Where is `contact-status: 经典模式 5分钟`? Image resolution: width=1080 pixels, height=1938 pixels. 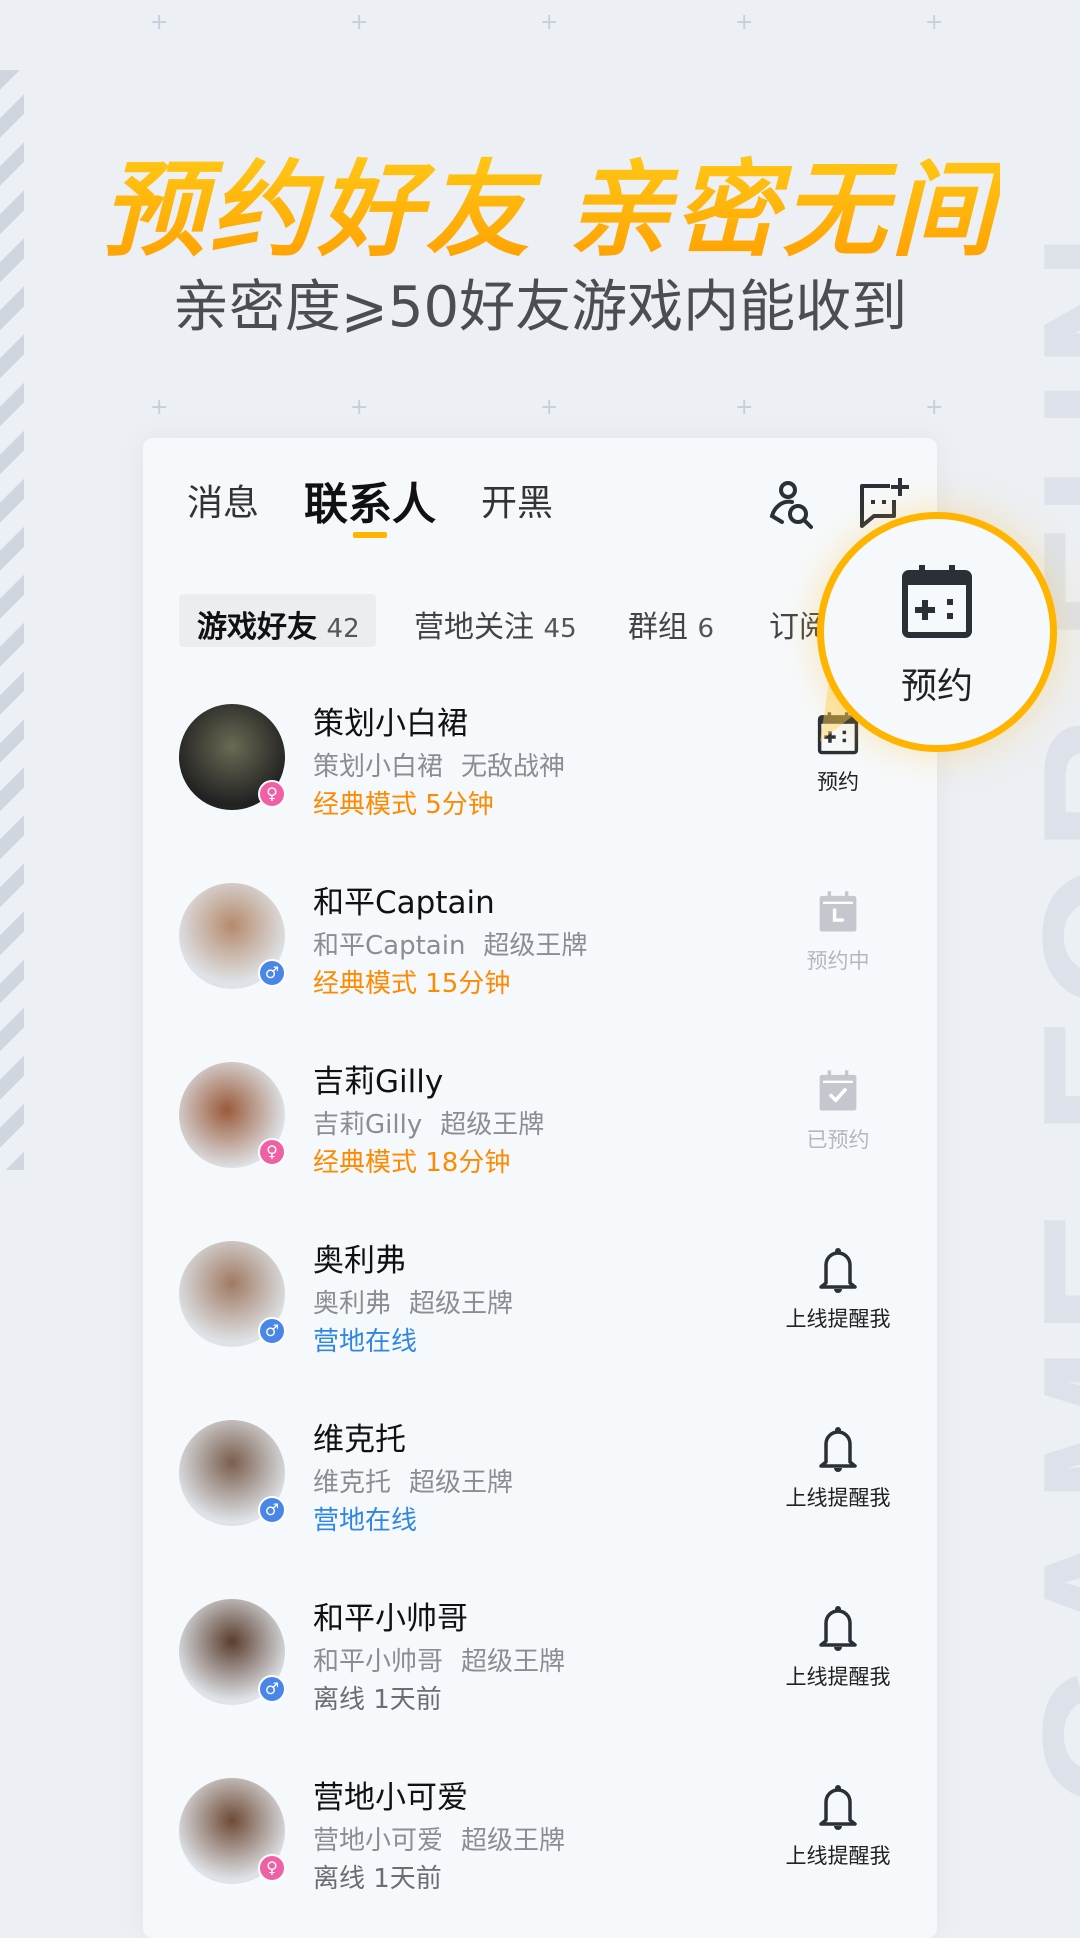
contact-status: 经典模式 5分钟 is located at coordinates (403, 805).